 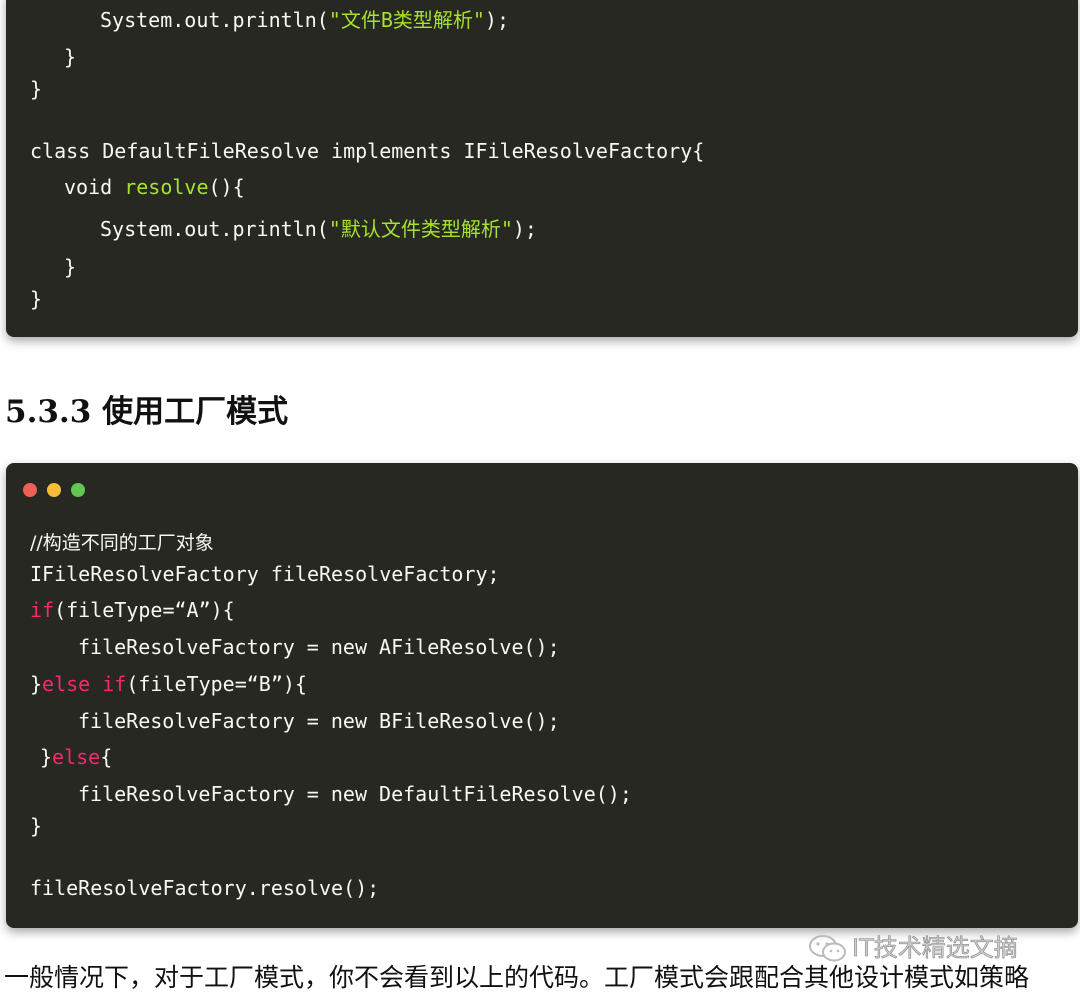 What do you see at coordinates (319, 647) in the screenshot?
I see `code-line: fileResolveFactory = new AFileResolve();` at bounding box center [319, 647].